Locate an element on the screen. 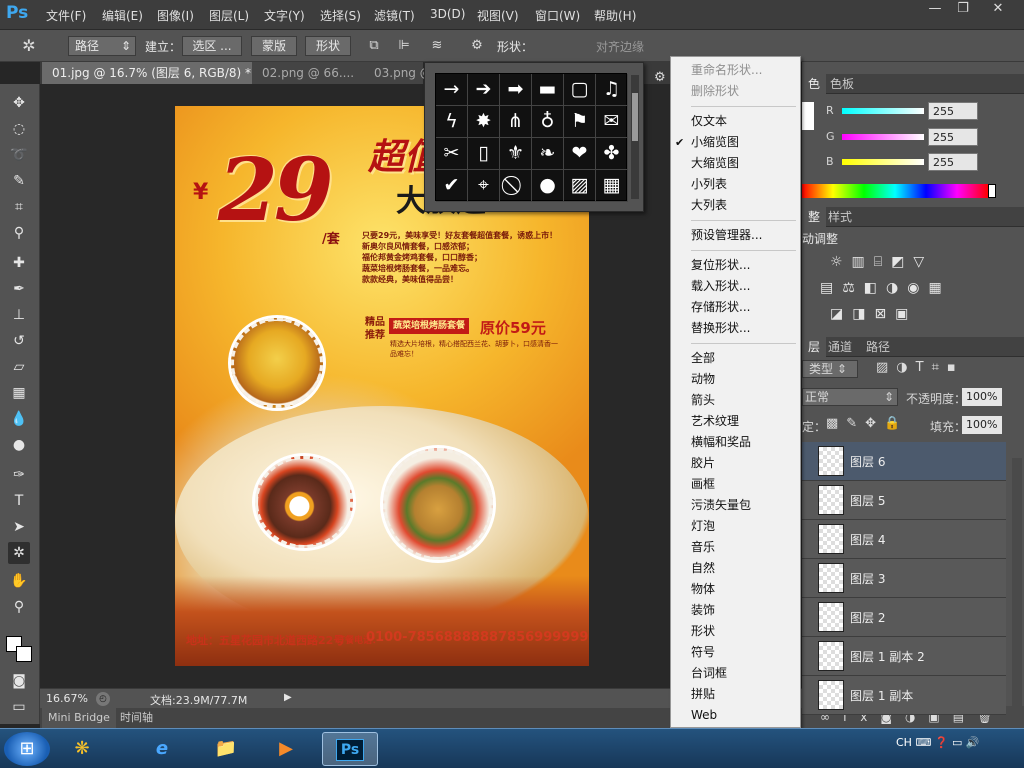 The width and height of the screenshot is (1024, 768). shape-swatch: ▢ is located at coordinates (580, 90).